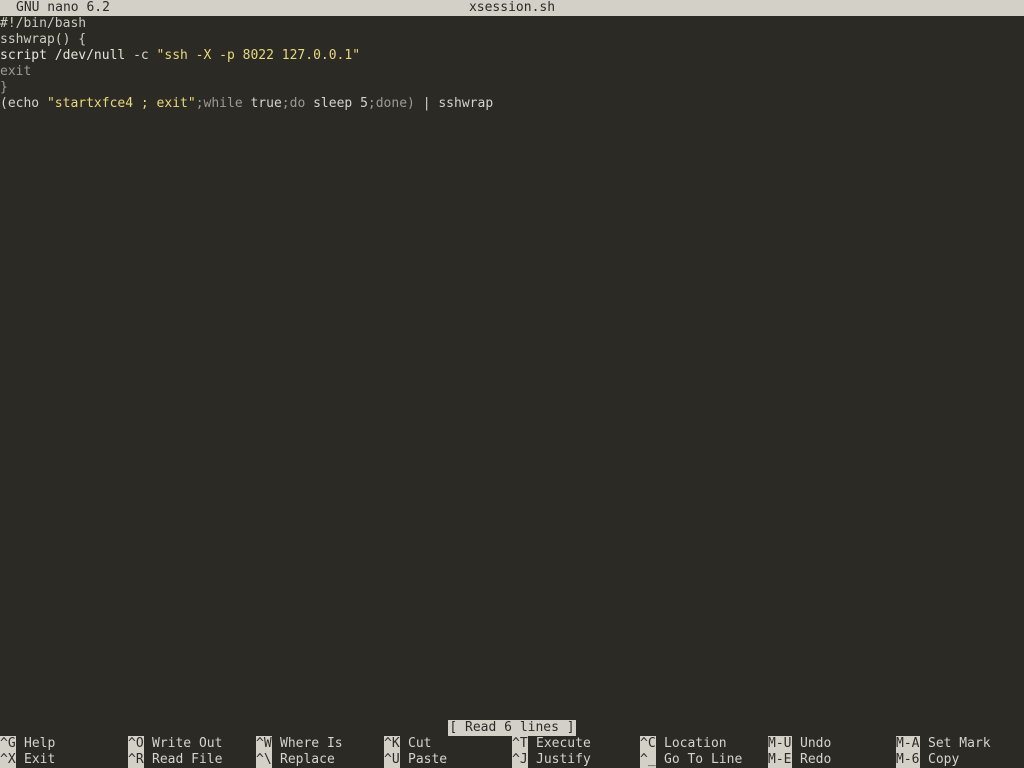  I want to click on shortcut-label: Copy, so click(944, 759).